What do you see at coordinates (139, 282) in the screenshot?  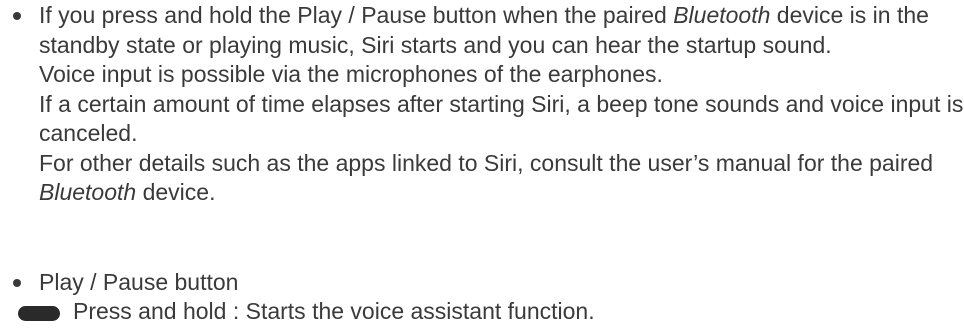 I see `play-pause-heading: Play / Pause button` at bounding box center [139, 282].